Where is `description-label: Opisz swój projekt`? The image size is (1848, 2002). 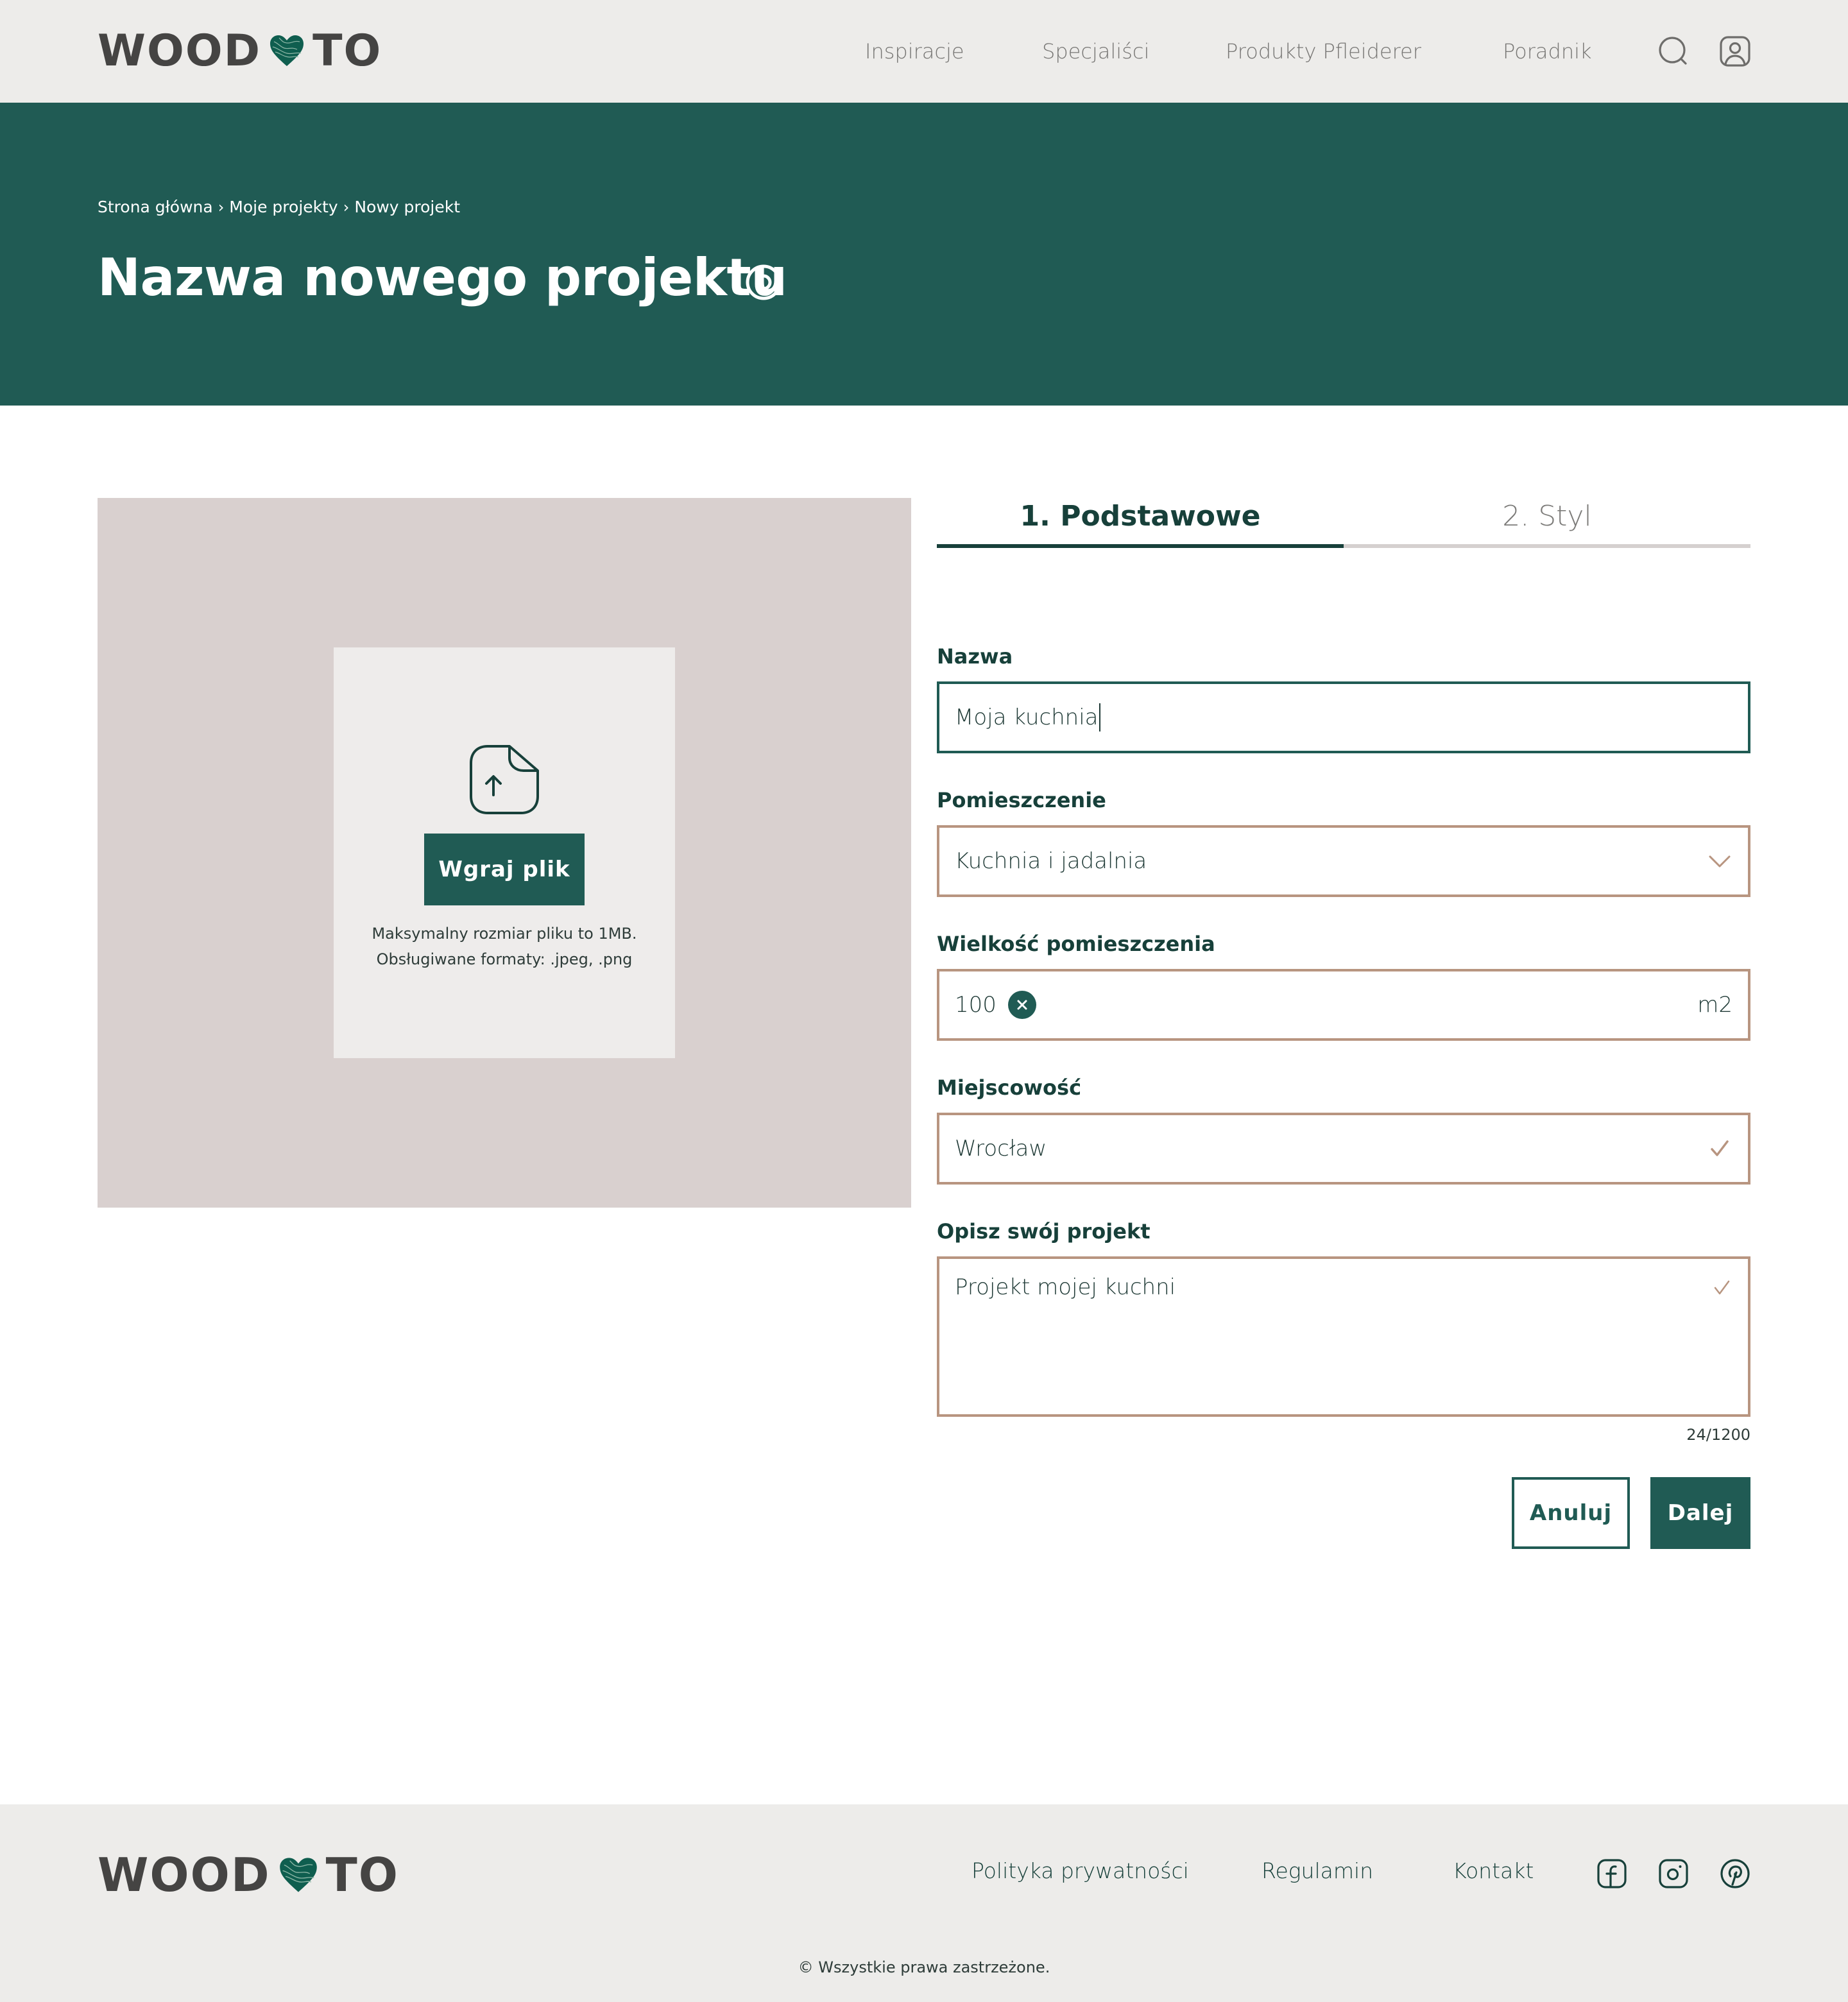
description-label: Opisz swój projekt is located at coordinates (1044, 1232).